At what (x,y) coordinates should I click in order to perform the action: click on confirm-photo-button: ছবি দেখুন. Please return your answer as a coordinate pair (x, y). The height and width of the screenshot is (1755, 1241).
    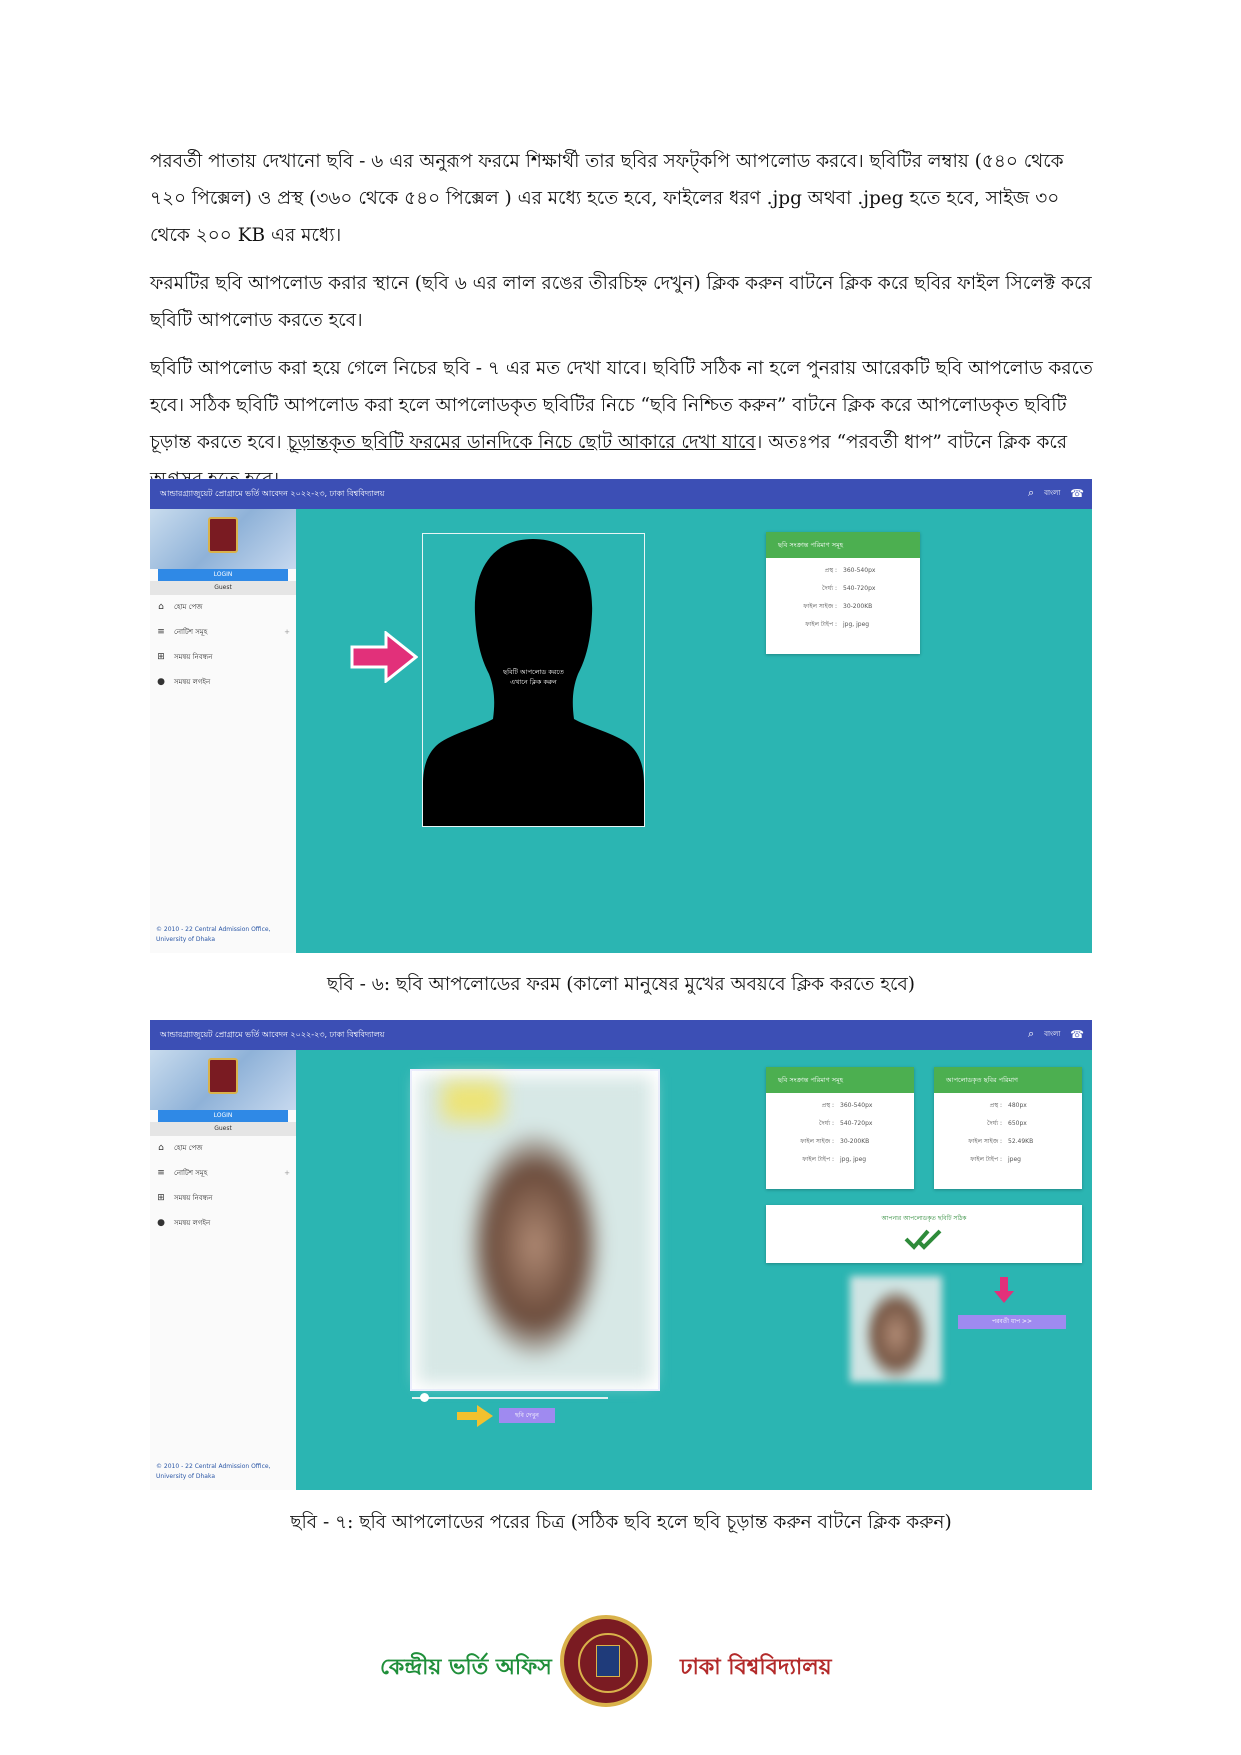
    Looking at the image, I should click on (527, 1415).